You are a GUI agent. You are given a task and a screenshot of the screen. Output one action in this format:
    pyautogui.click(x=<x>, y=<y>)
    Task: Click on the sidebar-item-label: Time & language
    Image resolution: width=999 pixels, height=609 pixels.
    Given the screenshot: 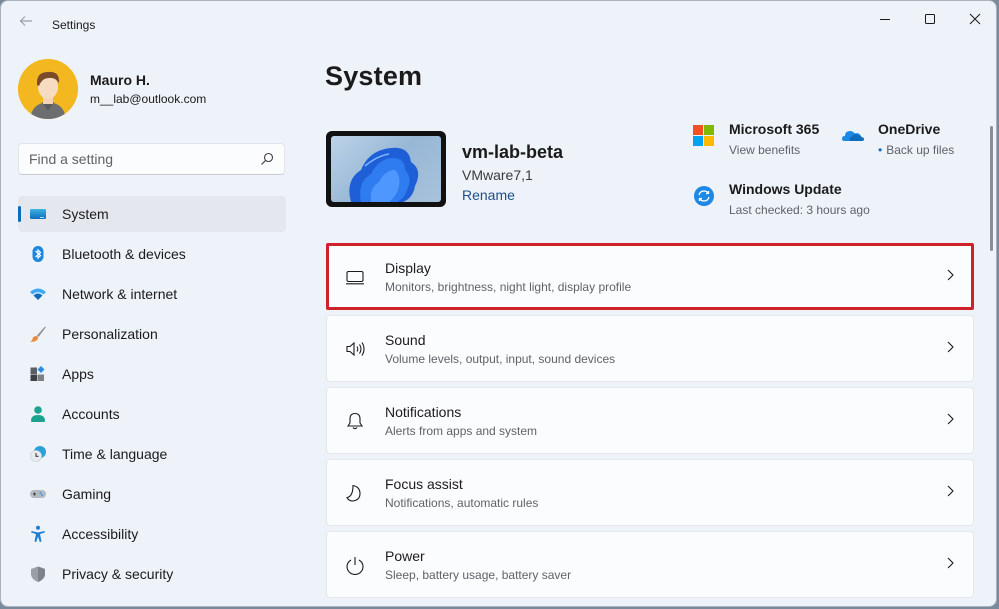 What is the action you would take?
    pyautogui.click(x=115, y=454)
    